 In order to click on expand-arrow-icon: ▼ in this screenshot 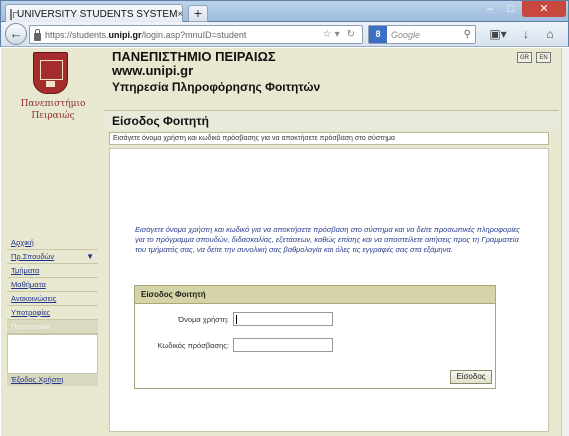, I will do `click(90, 256)`.